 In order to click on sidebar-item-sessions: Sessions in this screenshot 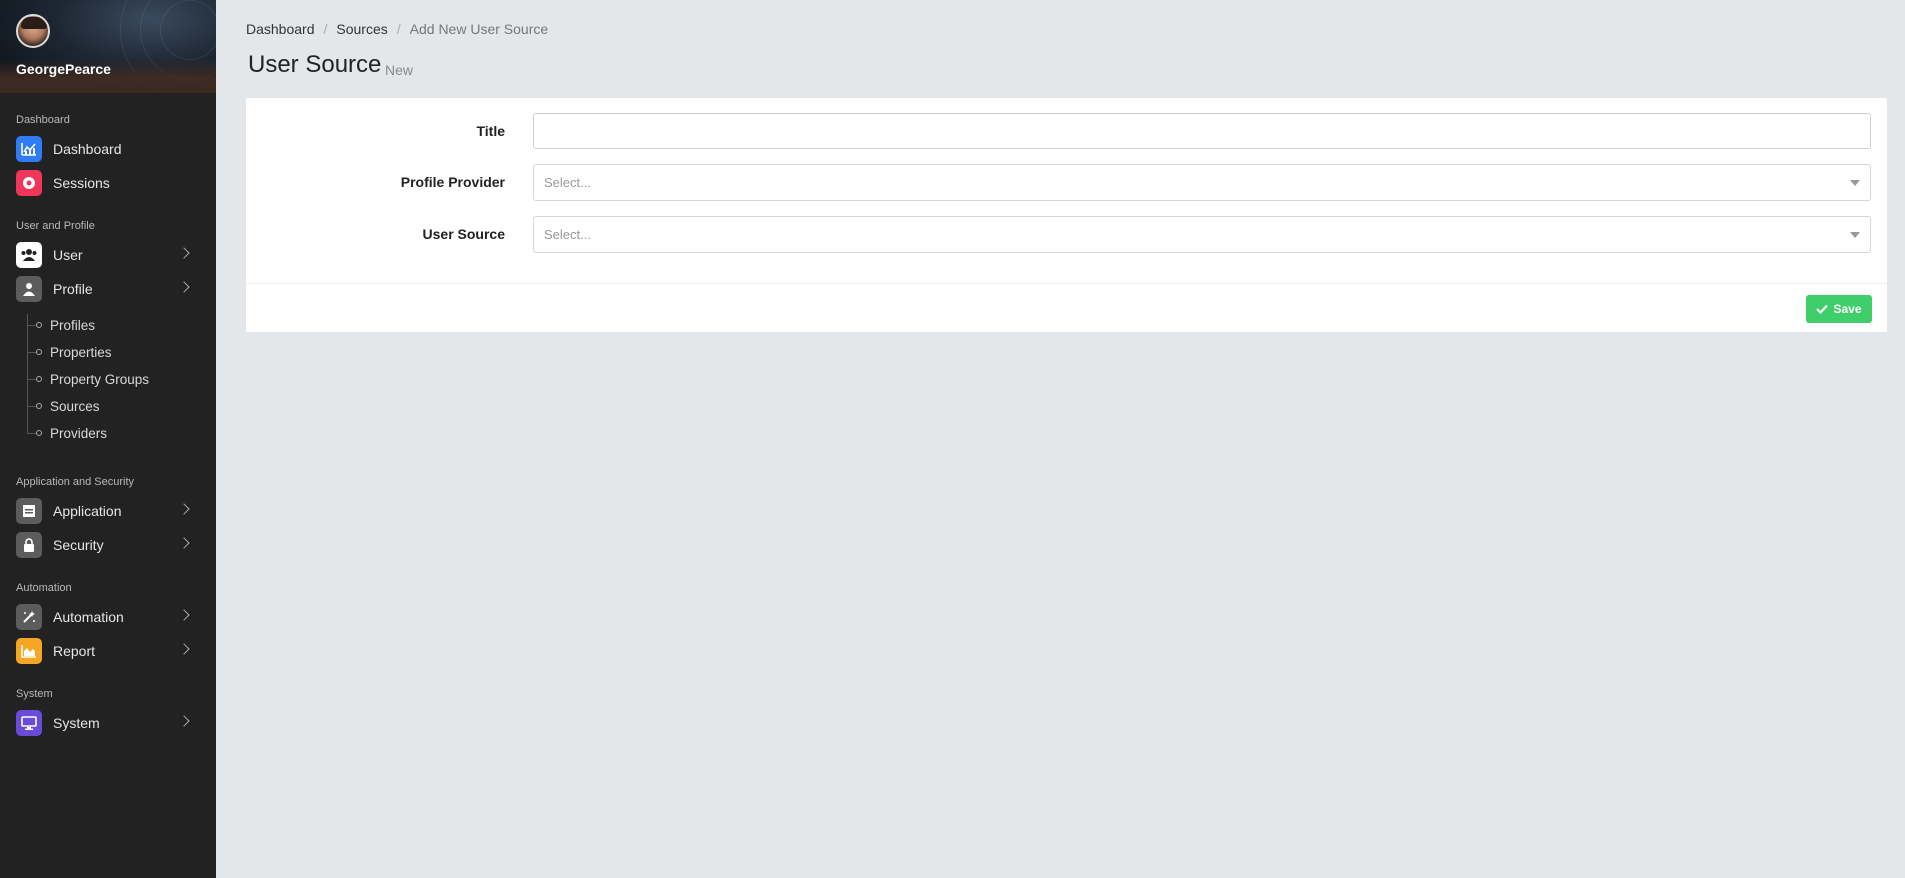, I will do `click(106, 183)`.